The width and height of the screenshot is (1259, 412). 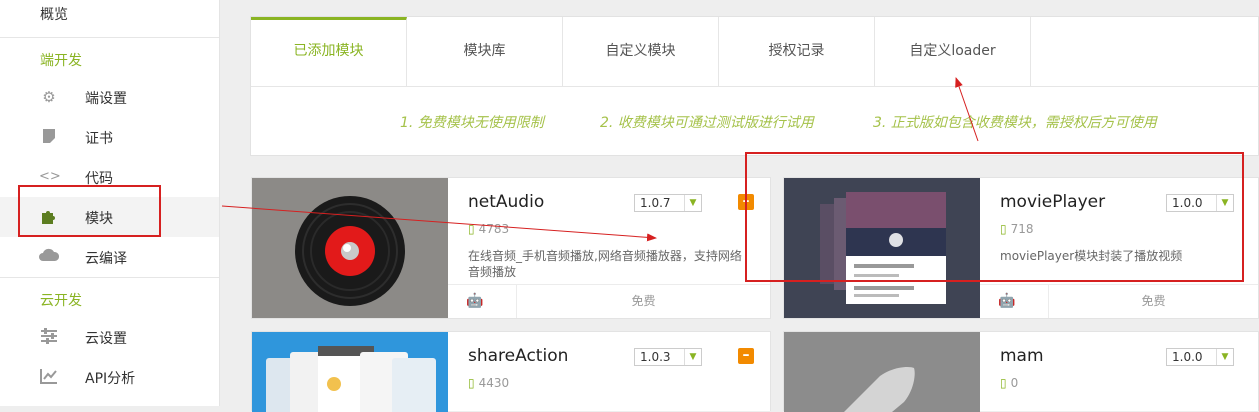 I want to click on sidebar-item-settings: ⚙ 端设置, so click(x=109, y=97).